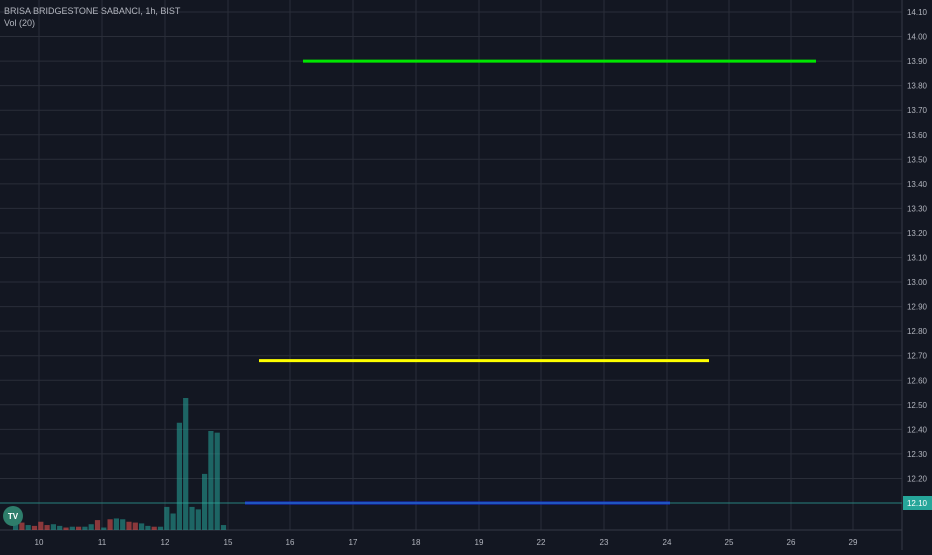 The width and height of the screenshot is (932, 555). I want to click on y-tick-label: 12.90, so click(917, 307).